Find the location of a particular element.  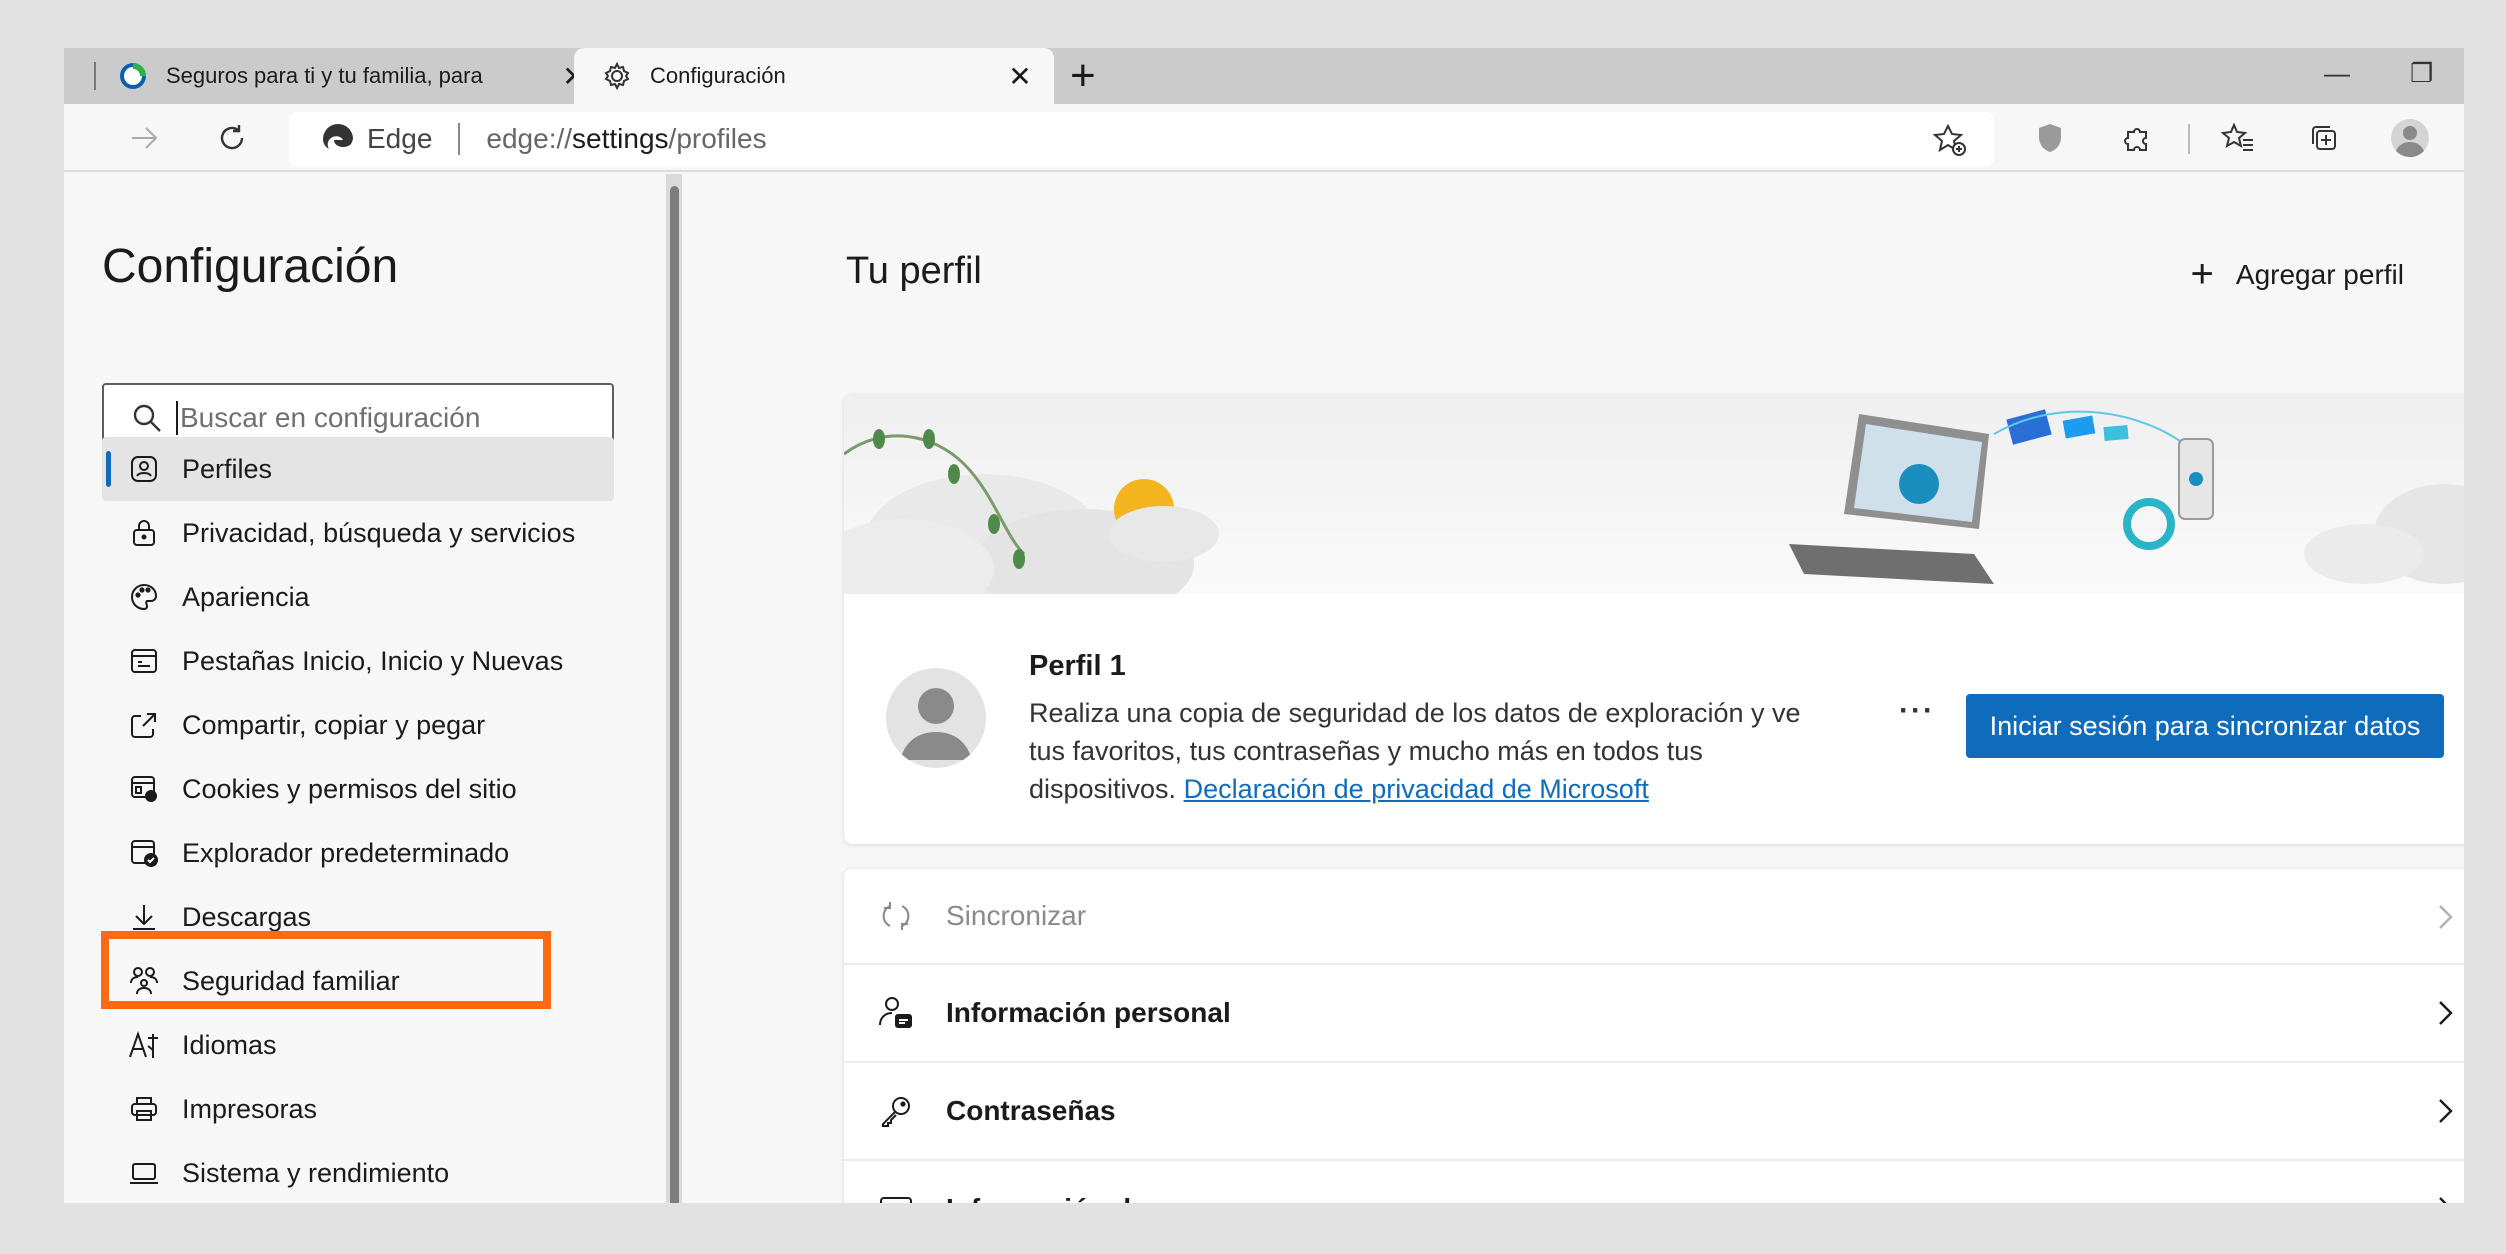

row-informacion-personal: Información personal is located at coordinates (1654, 1014).